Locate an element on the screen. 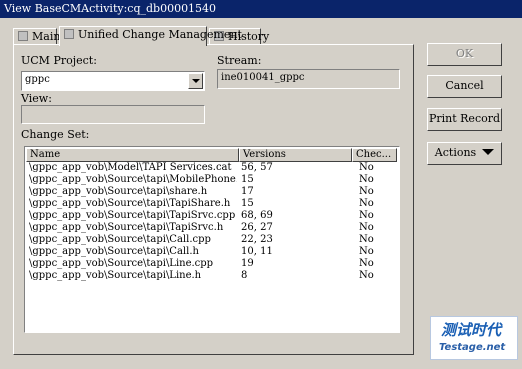 This screenshot has height=369, width=522. cell-versions: 8 is located at coordinates (244, 275).